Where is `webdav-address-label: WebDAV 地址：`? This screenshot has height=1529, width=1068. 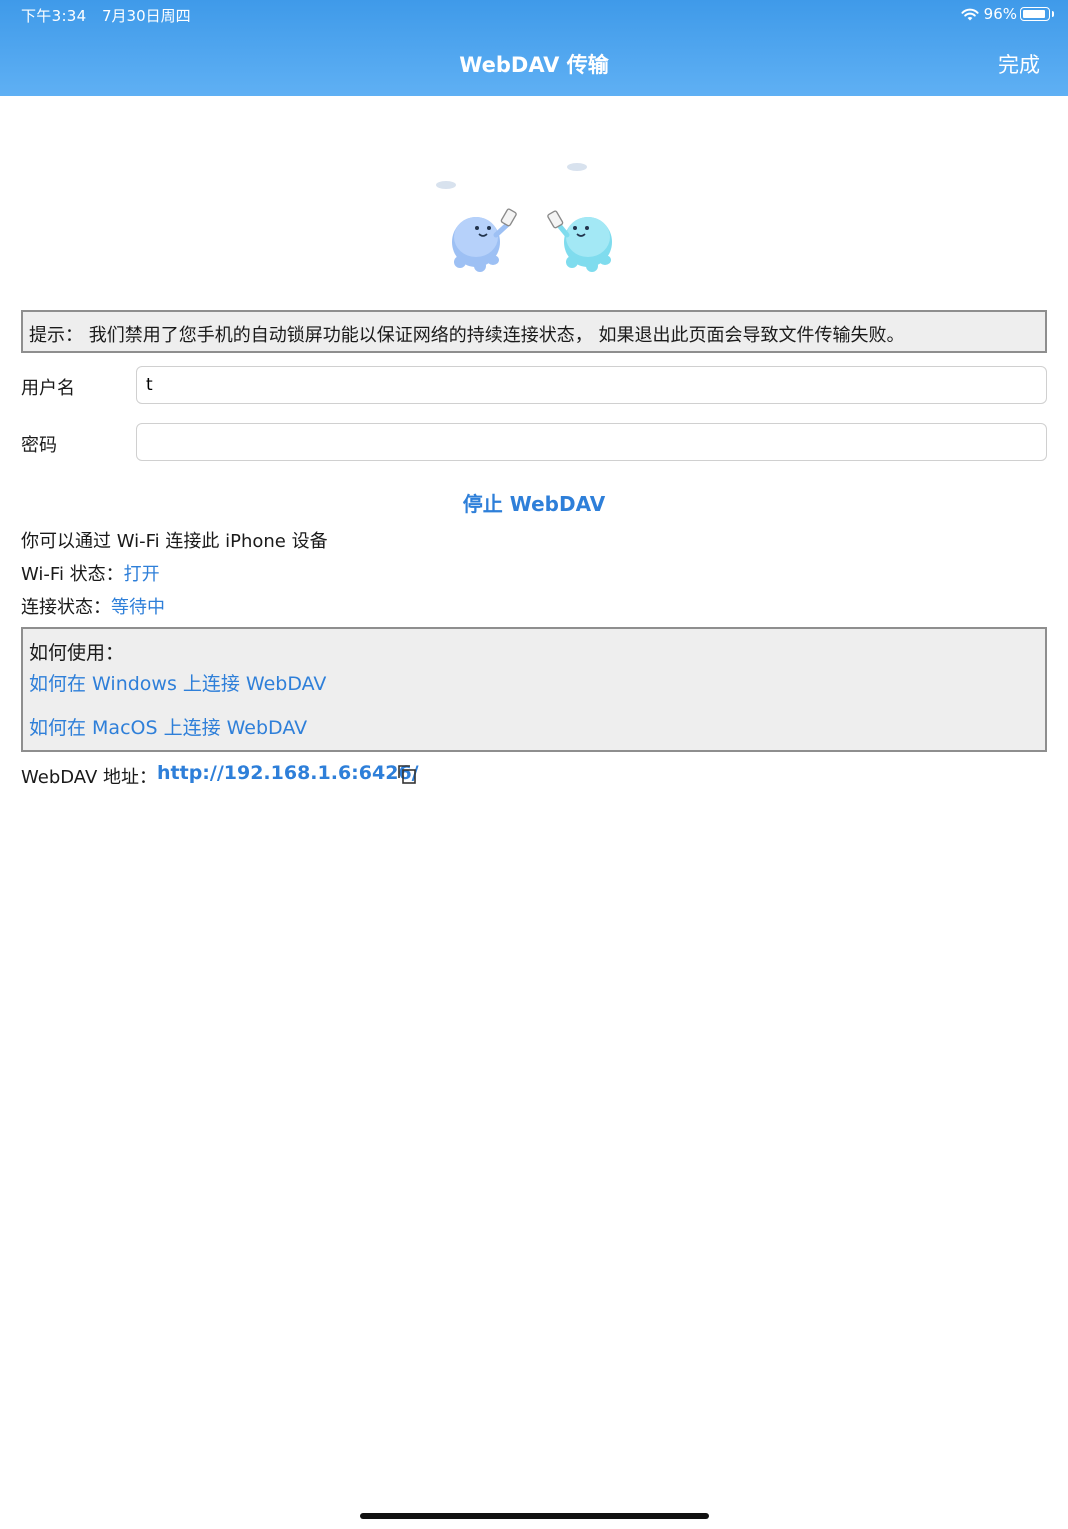 webdav-address-label: WebDAV 地址： is located at coordinates (89, 777).